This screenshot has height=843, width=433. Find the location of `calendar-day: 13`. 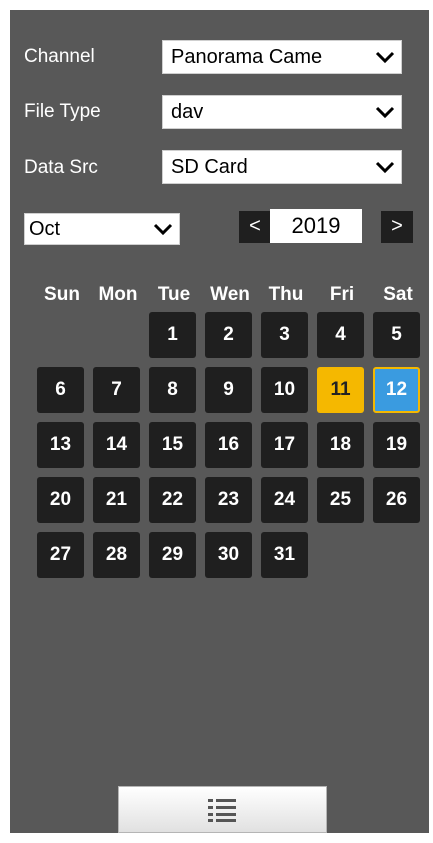

calendar-day: 13 is located at coordinates (60, 445).